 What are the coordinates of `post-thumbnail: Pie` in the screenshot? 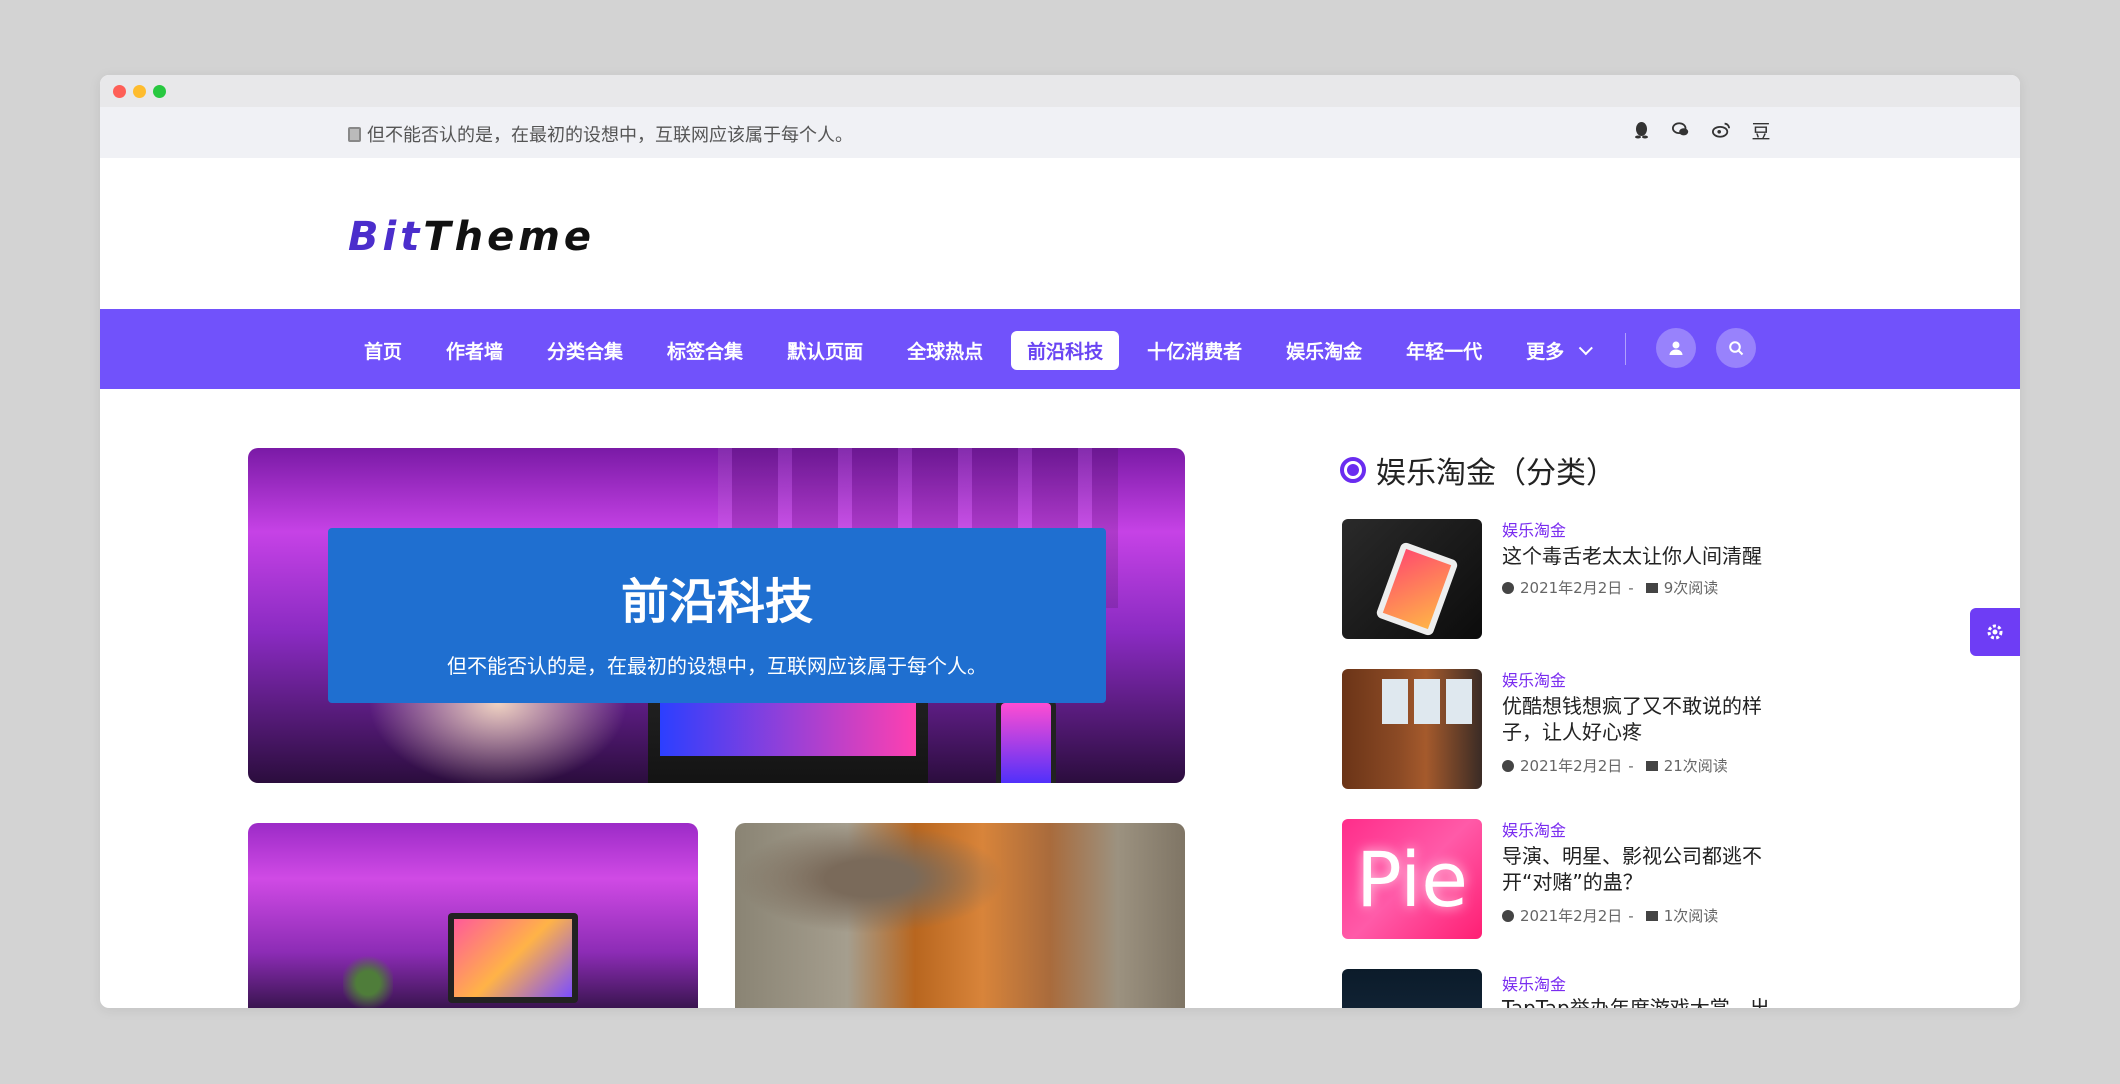 It's located at (1412, 879).